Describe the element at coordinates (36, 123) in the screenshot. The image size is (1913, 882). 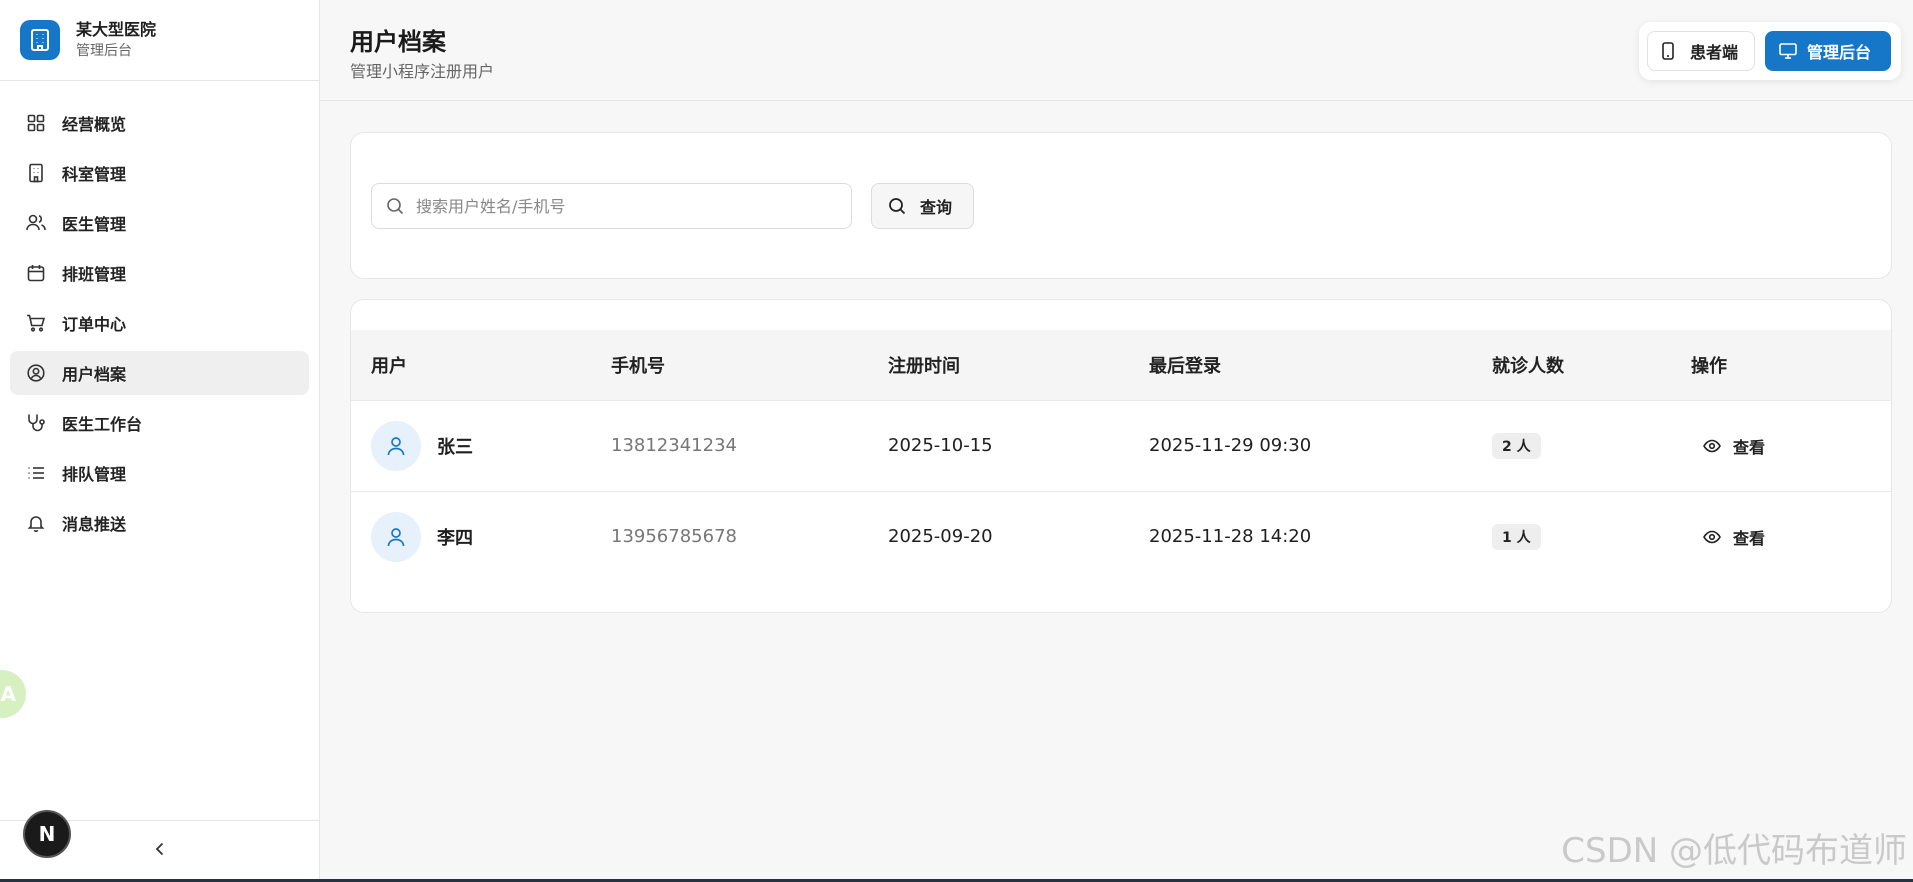
I see `dashboard-icon` at that location.